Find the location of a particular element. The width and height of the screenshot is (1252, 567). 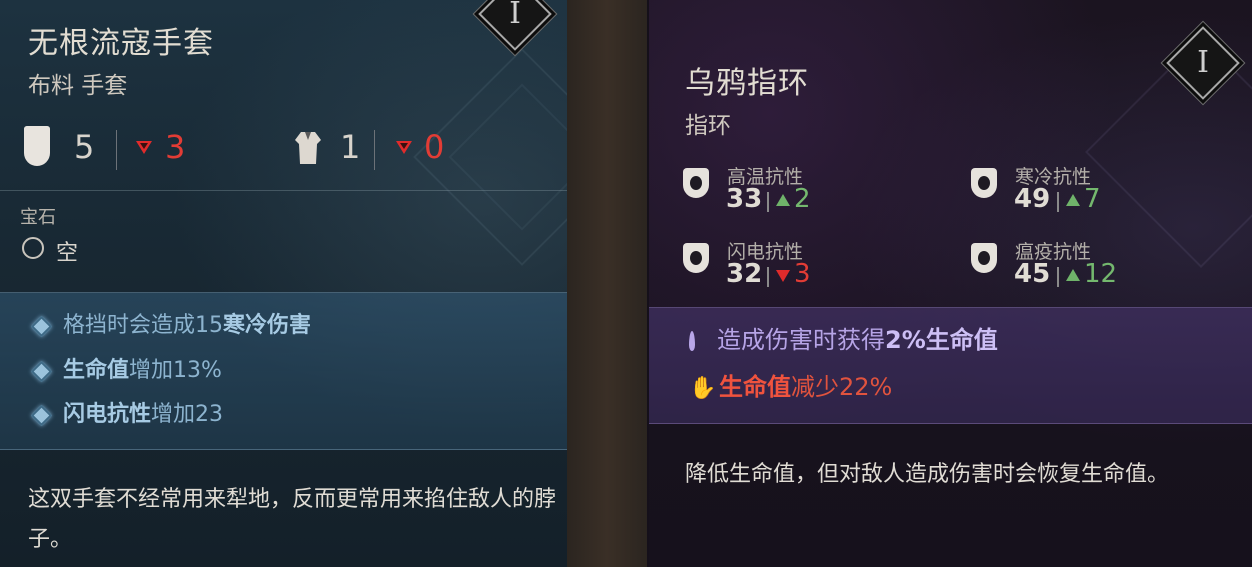

fire-resist-icon is located at coordinates (696, 183).